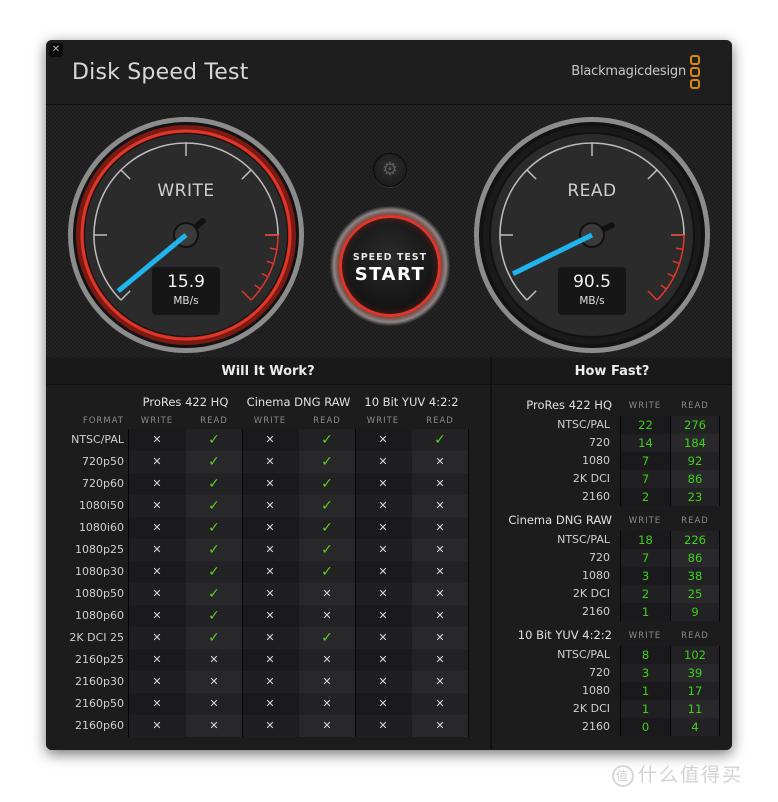 Image resolution: width=778 pixels, height=802 pixels. I want to click on read-value: 25, so click(695, 594).